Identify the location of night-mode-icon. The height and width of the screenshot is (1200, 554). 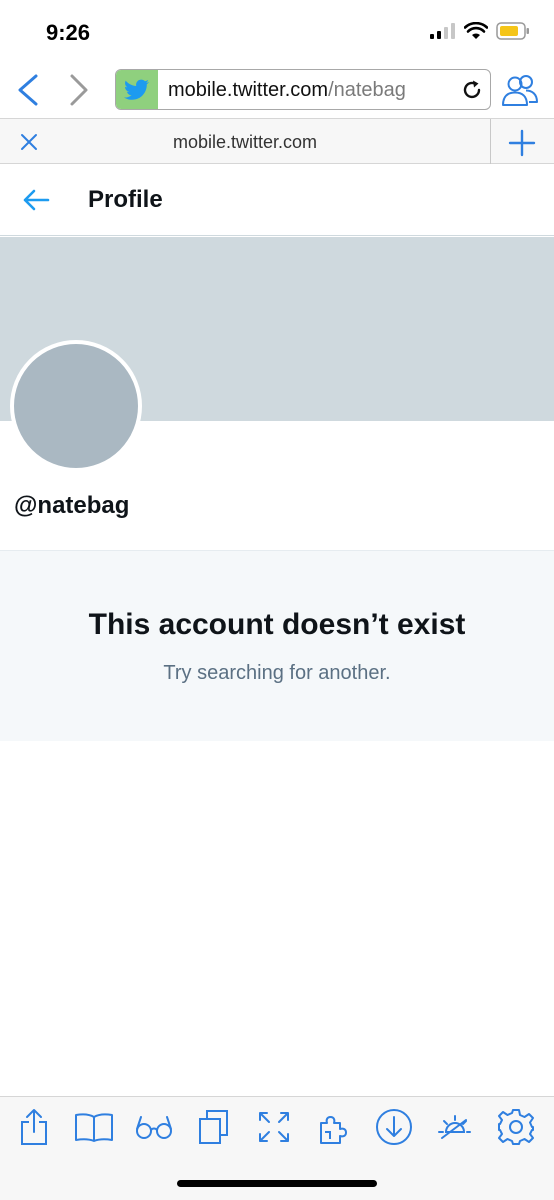
(454, 1127).